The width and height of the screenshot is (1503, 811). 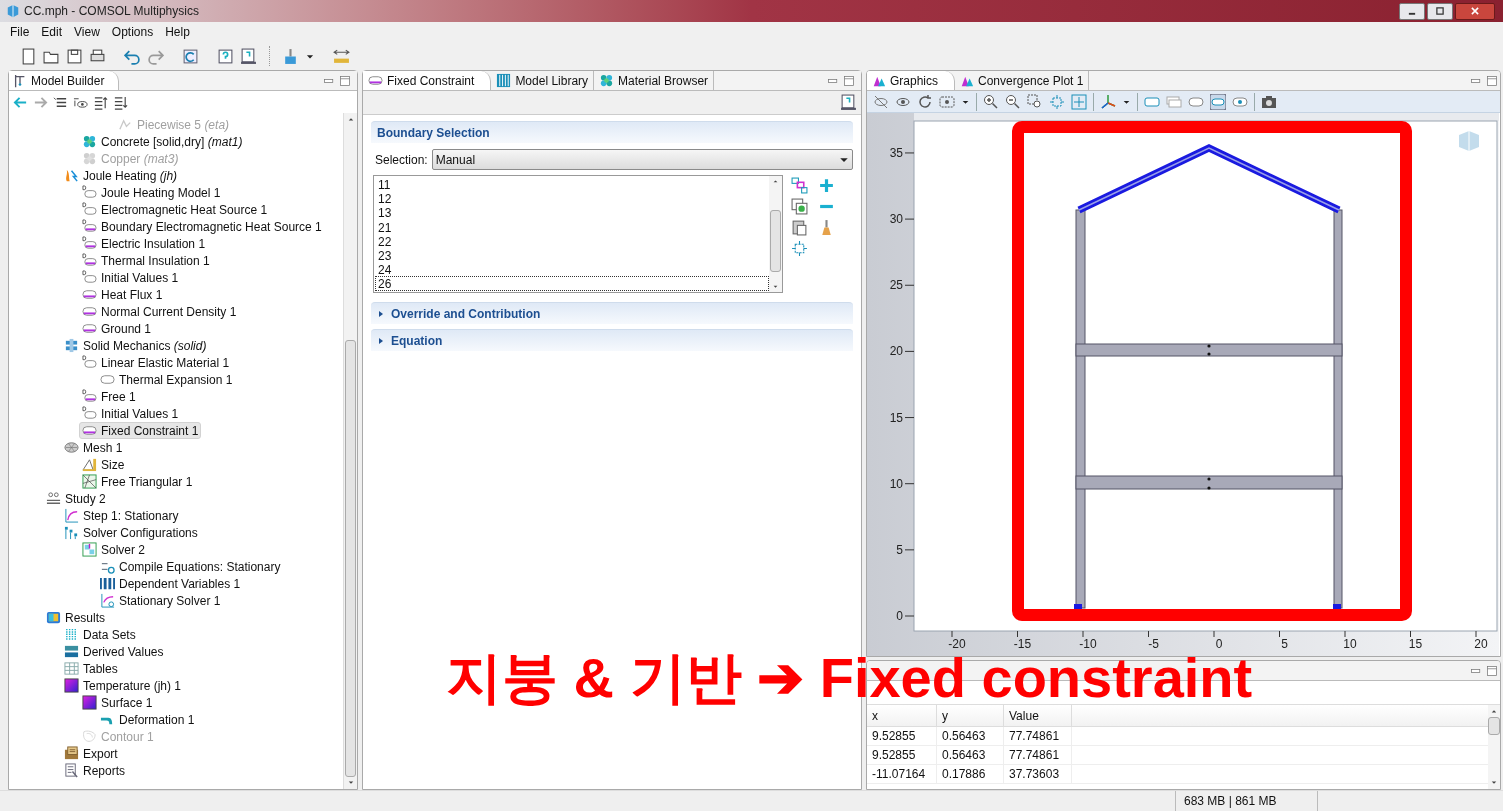 What do you see at coordinates (572, 240) in the screenshot?
I see `list-item: 22` at bounding box center [572, 240].